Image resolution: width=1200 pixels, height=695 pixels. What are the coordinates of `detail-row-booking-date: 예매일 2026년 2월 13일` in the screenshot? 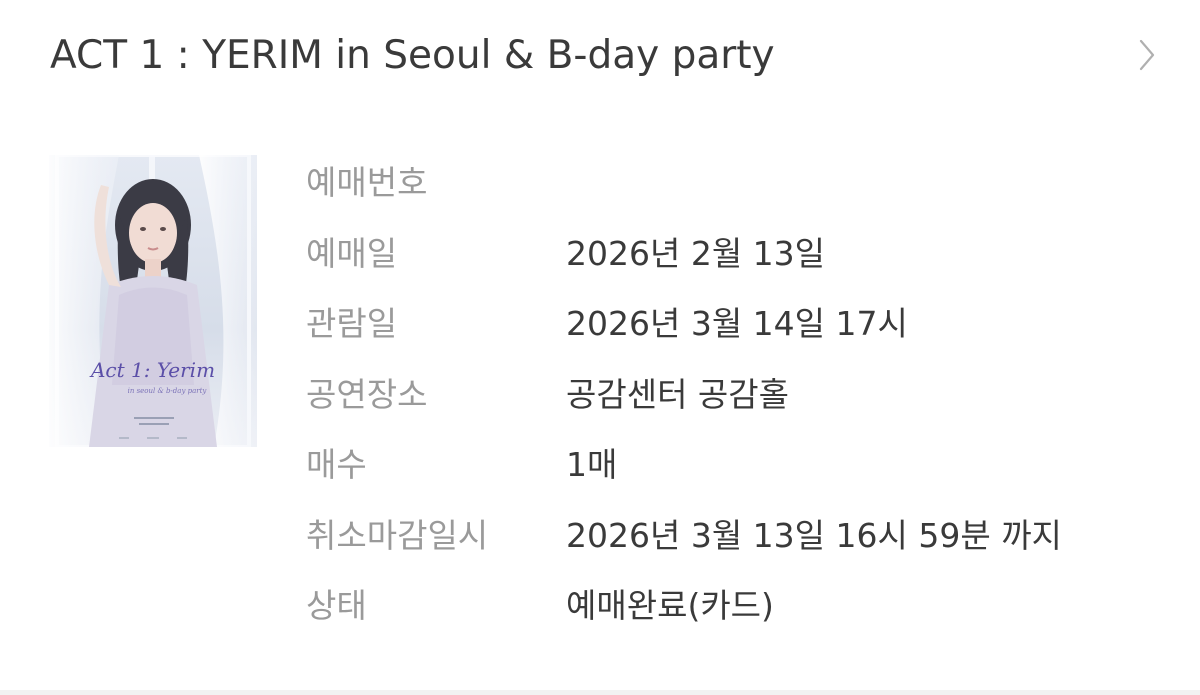 It's located at (736, 251).